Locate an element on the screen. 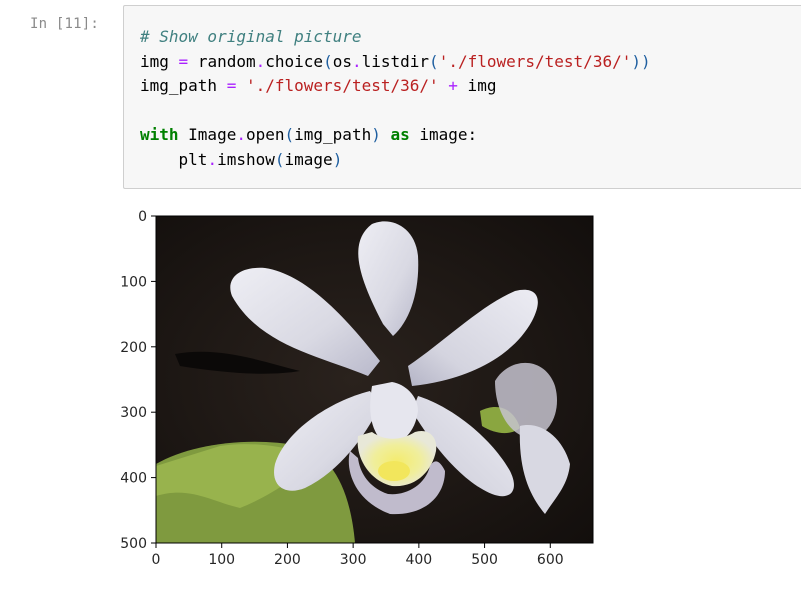 The width and height of the screenshot is (802, 607). x-tick-label: 500 is located at coordinates (484, 560).